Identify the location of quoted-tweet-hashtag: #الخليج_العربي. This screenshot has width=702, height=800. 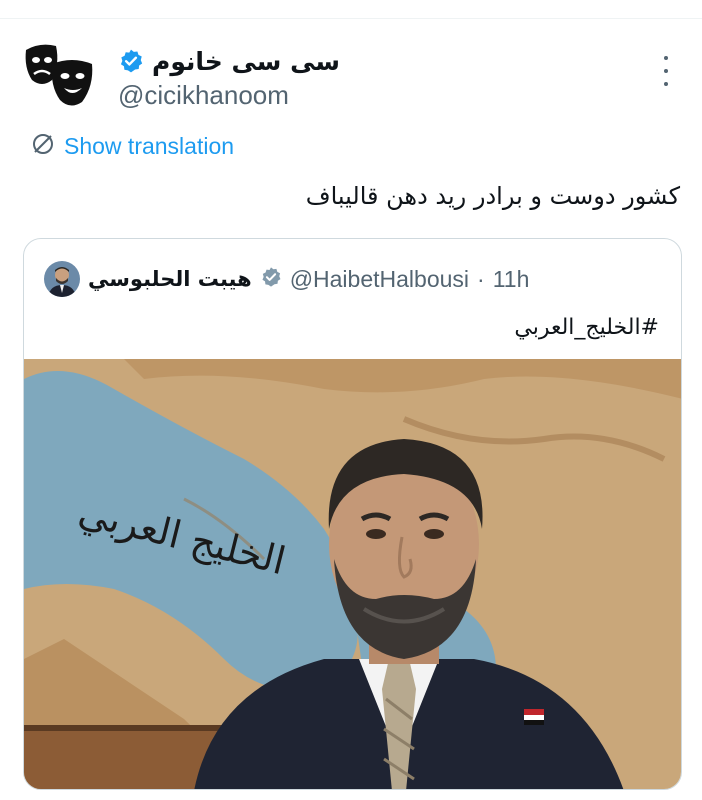
(586, 327).